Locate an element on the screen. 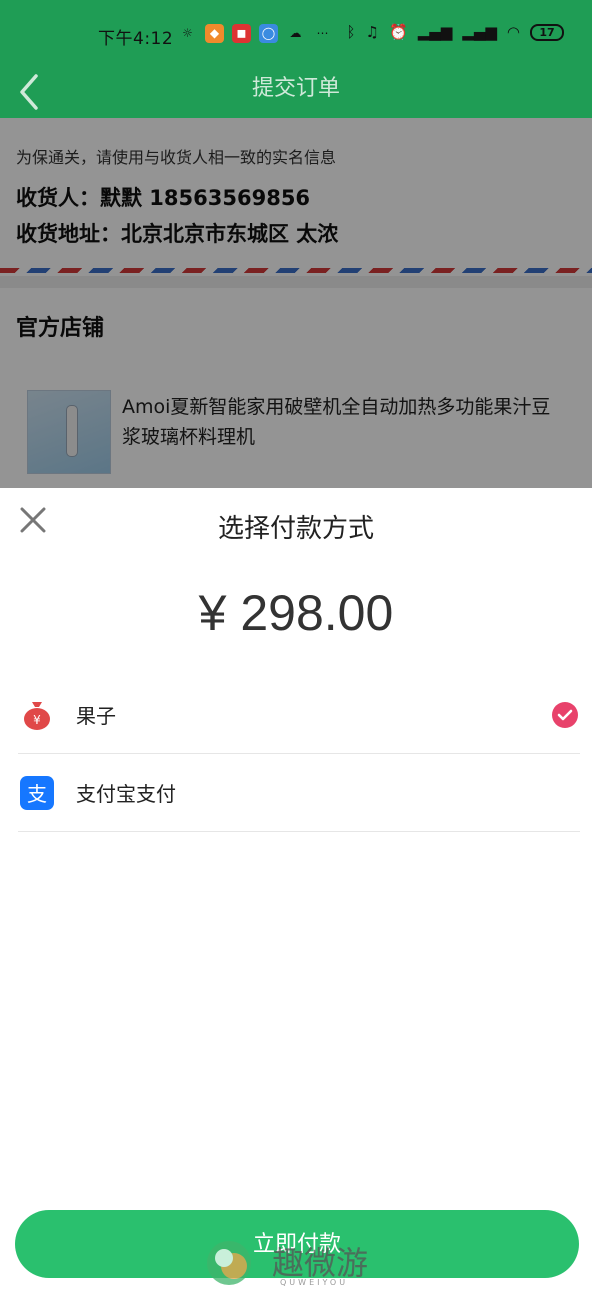  payment-amount: ¥ 298.00 is located at coordinates (296, 613).